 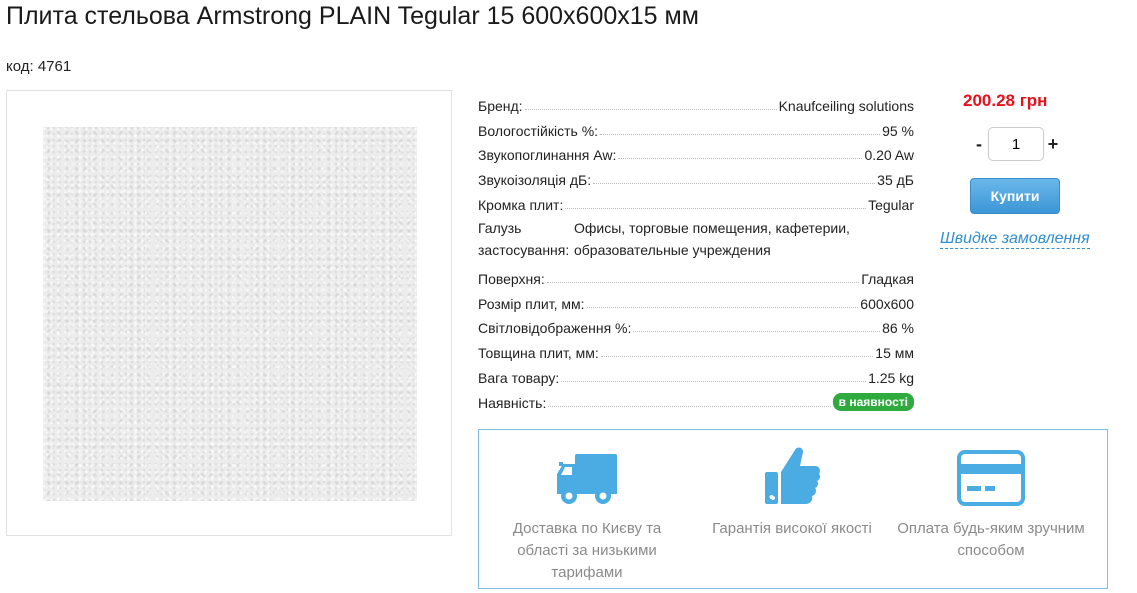 What do you see at coordinates (512, 402) in the screenshot?
I see `spec-label: Наявність:` at bounding box center [512, 402].